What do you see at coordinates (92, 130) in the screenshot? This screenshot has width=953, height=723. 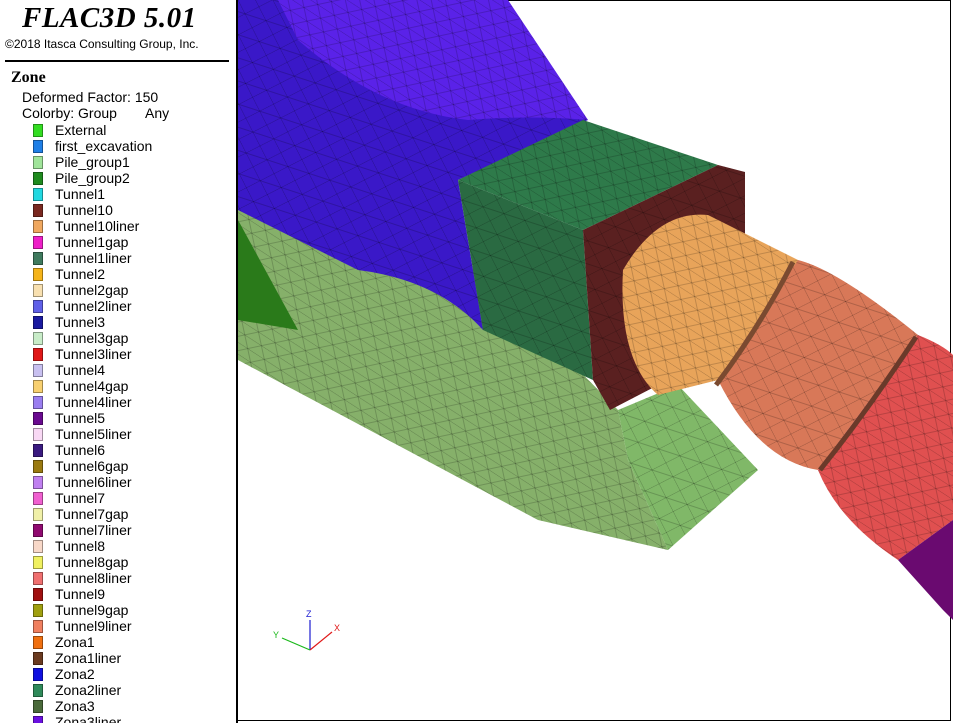 I see `legend-item: External` at bounding box center [92, 130].